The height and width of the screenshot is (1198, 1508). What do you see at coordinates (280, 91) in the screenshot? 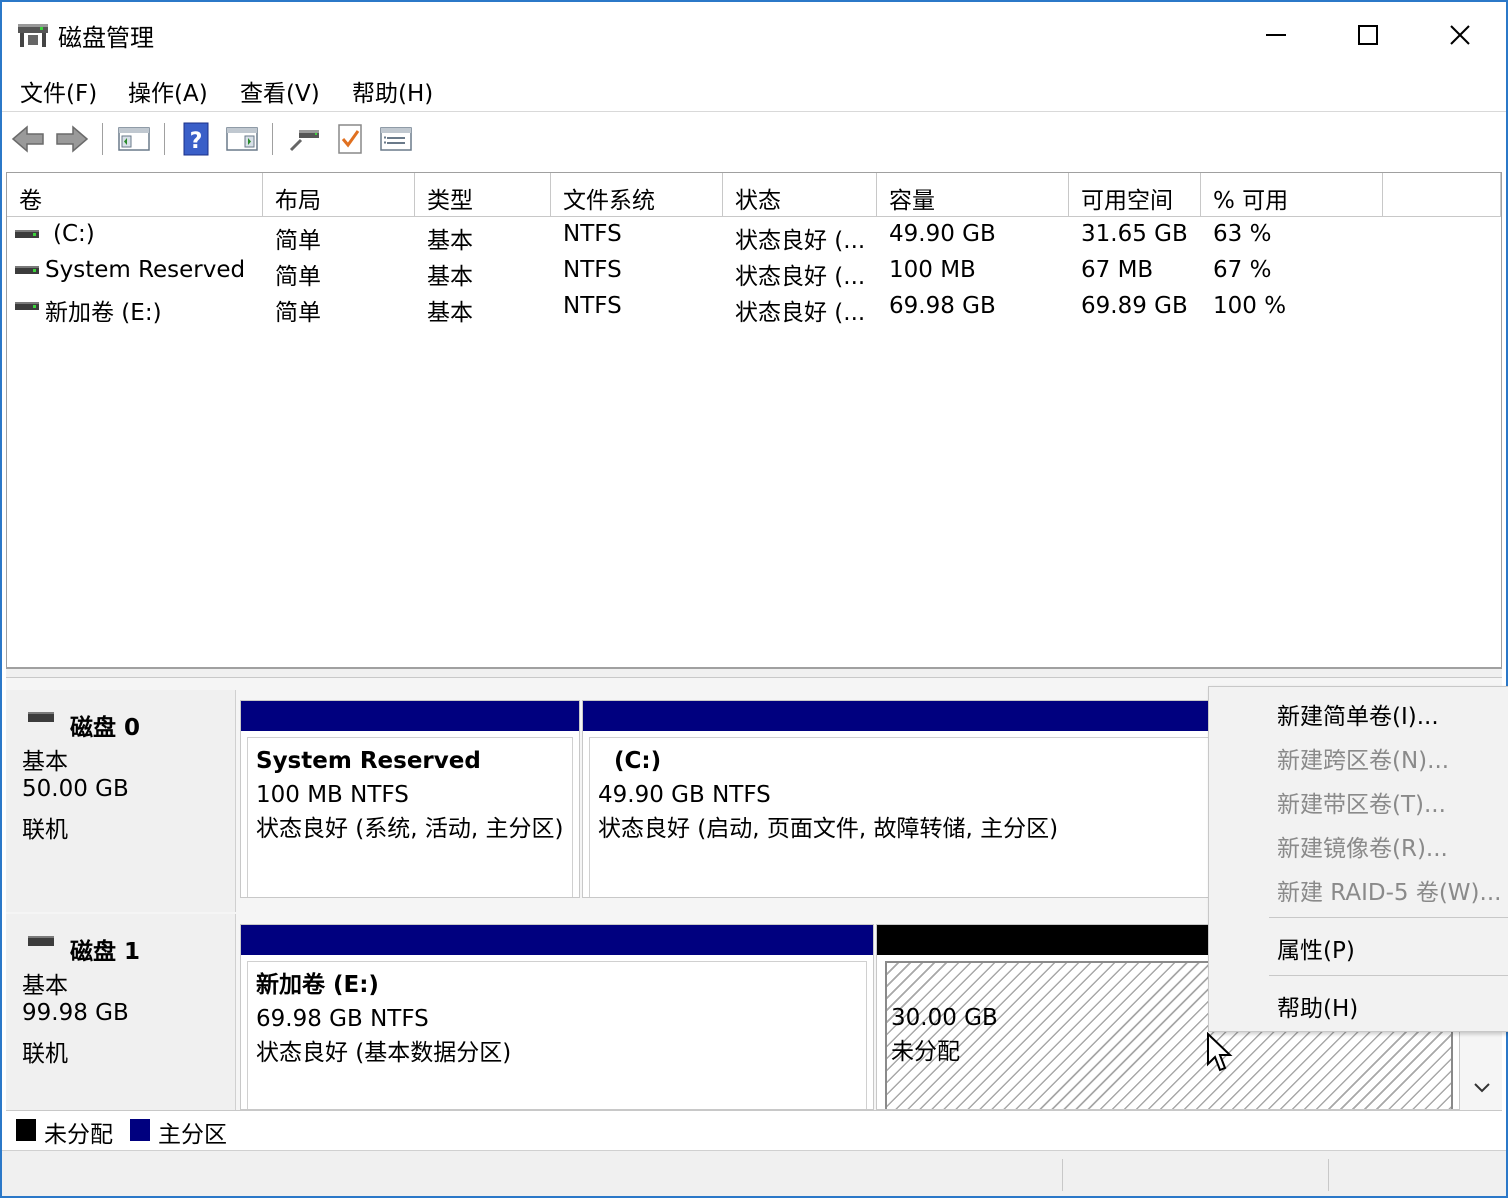
I see `menu-view: 查看(V)` at bounding box center [280, 91].